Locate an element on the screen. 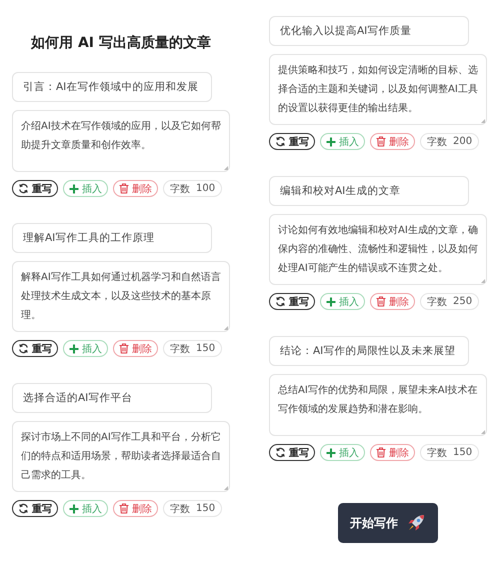 This screenshot has width=500, height=561. description-field: 总结AI写作的优势和局限，展望未来AI技术在写作领域的发展趋势和潜在影响。 is located at coordinates (378, 405).